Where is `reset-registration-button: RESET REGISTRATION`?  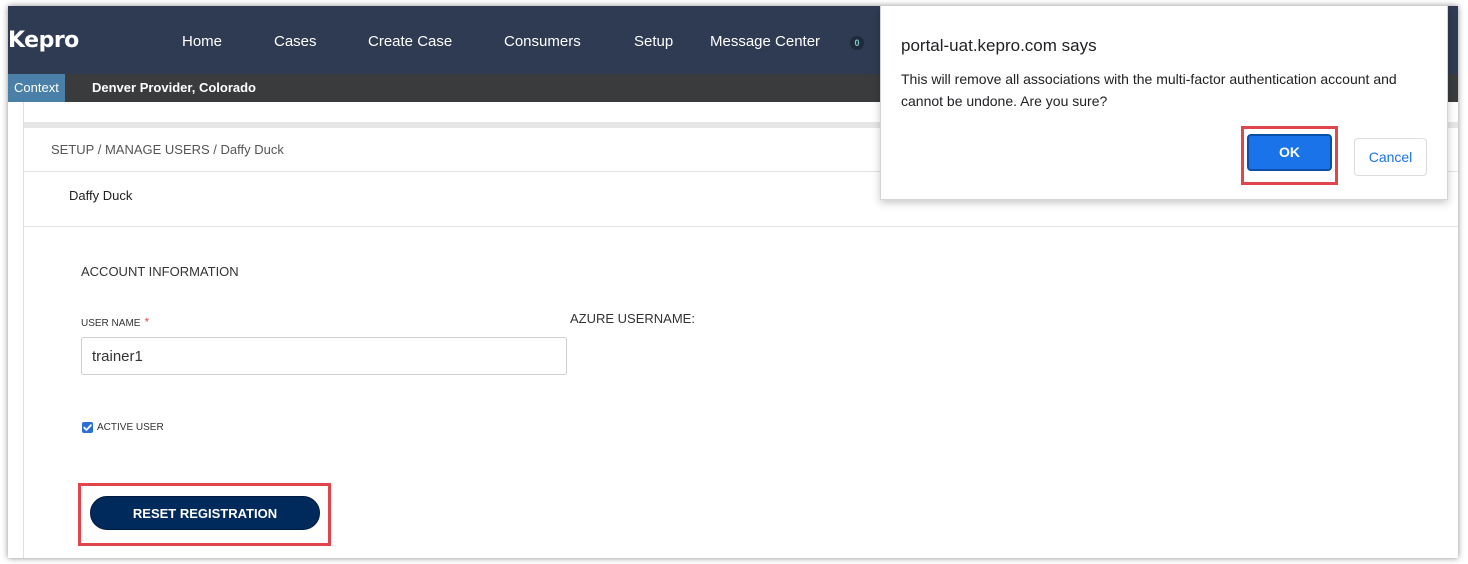 reset-registration-button: RESET REGISTRATION is located at coordinates (205, 513).